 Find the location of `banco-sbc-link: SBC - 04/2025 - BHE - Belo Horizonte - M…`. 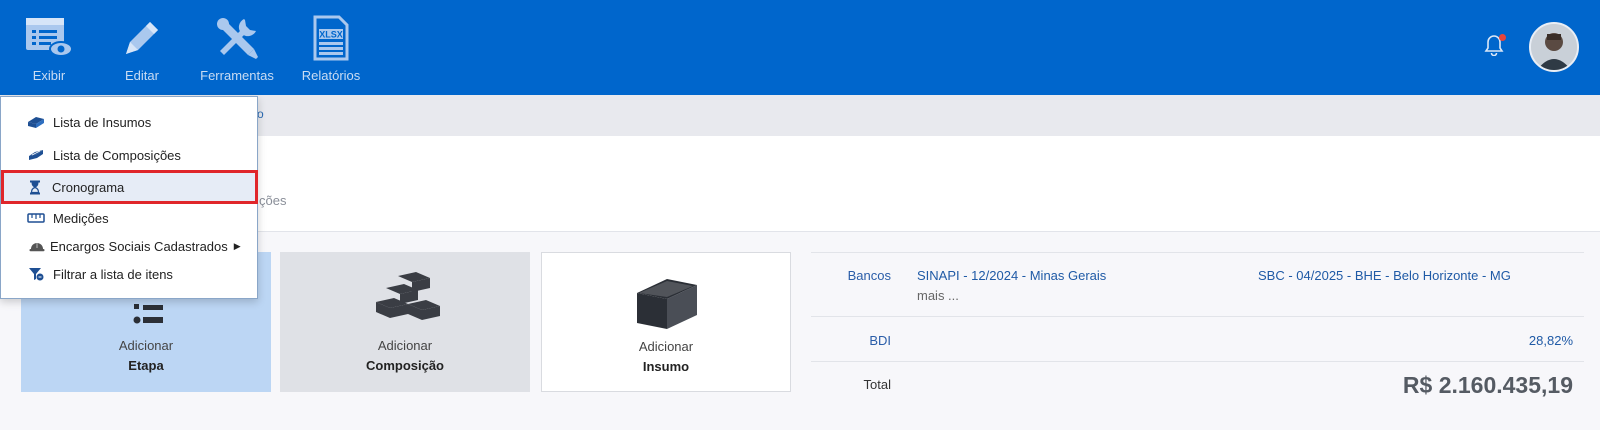

banco-sbc-link: SBC - 04/2025 - BHE - Belo Horizonte - M… is located at coordinates (1384, 275).